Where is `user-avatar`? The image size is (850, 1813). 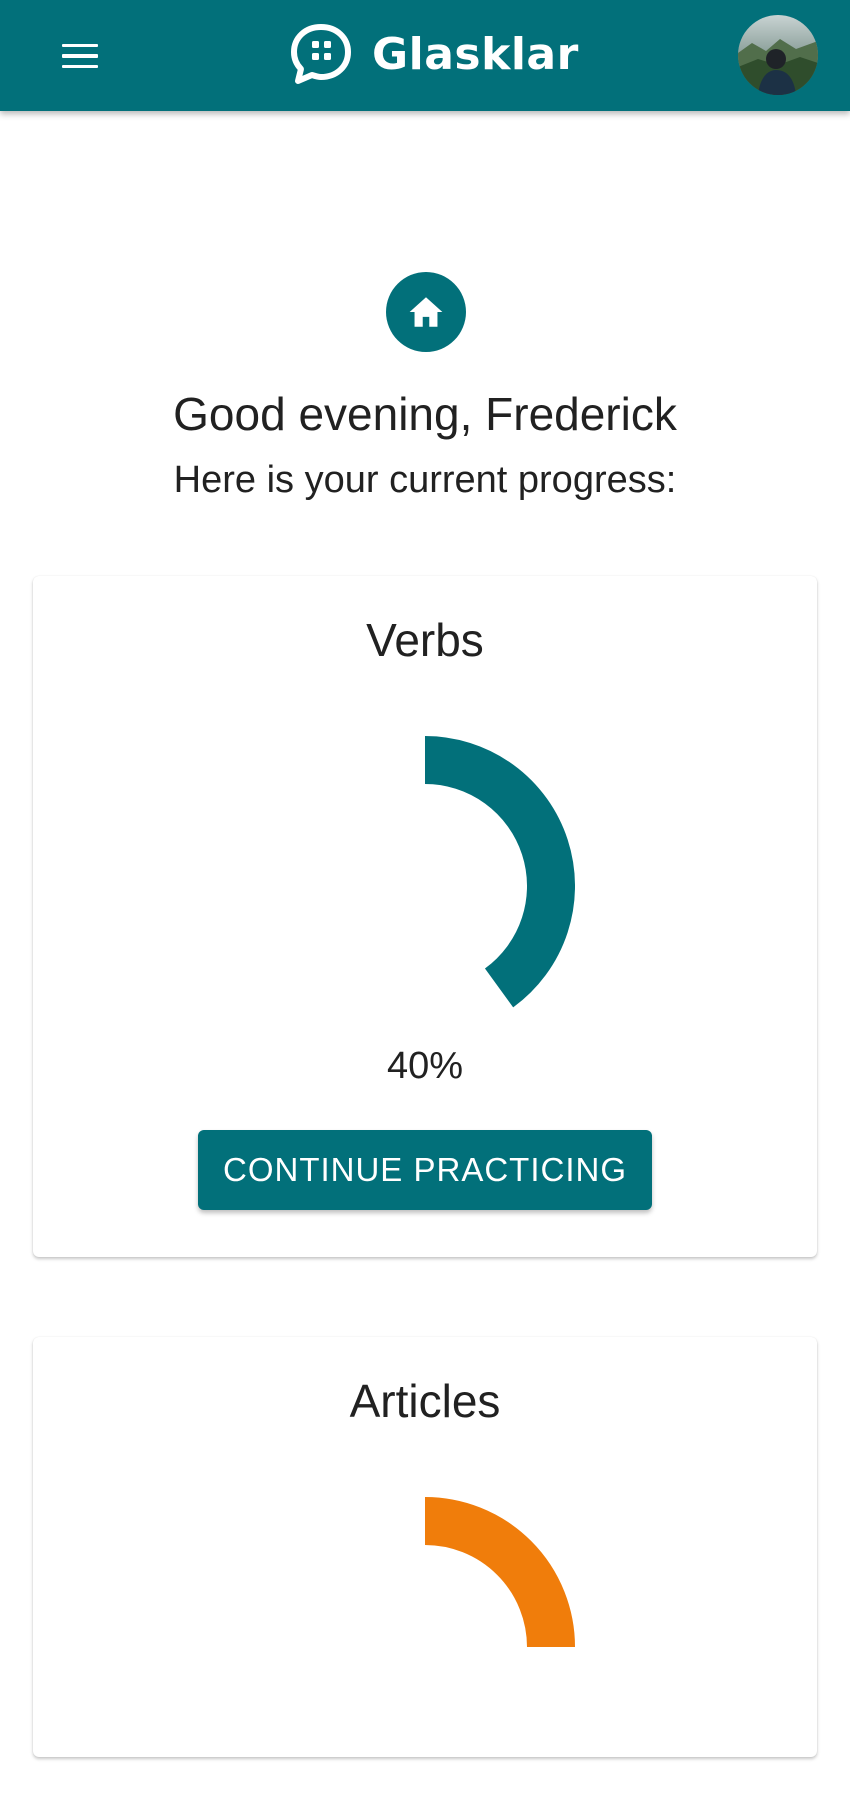
user-avatar is located at coordinates (778, 55).